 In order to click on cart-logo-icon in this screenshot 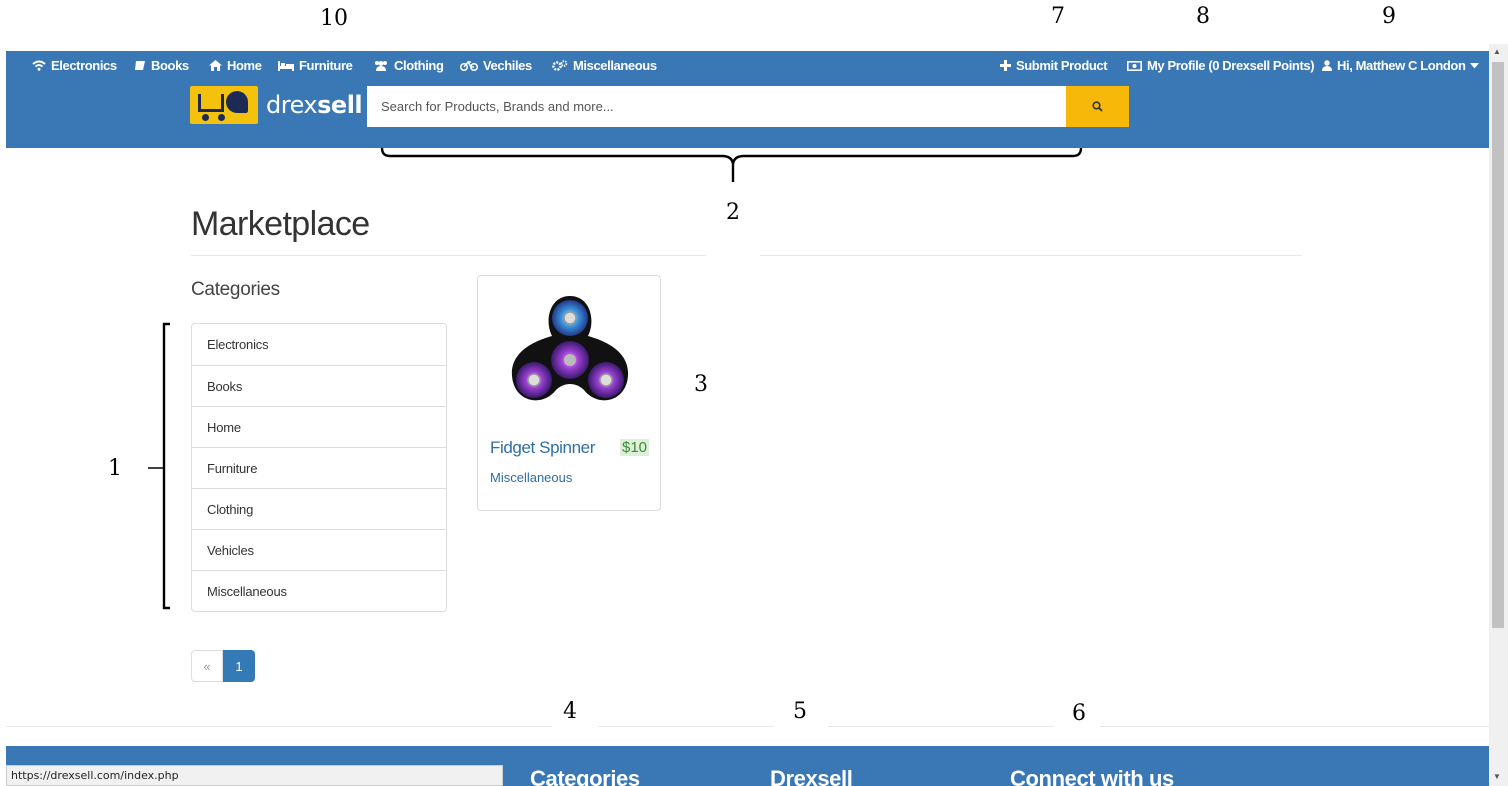, I will do `click(224, 105)`.